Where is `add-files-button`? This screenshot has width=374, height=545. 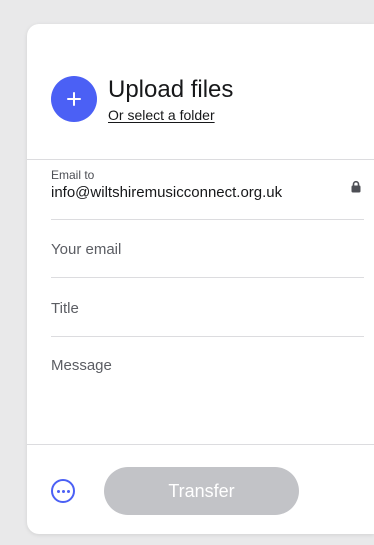
add-files-button is located at coordinates (74, 99).